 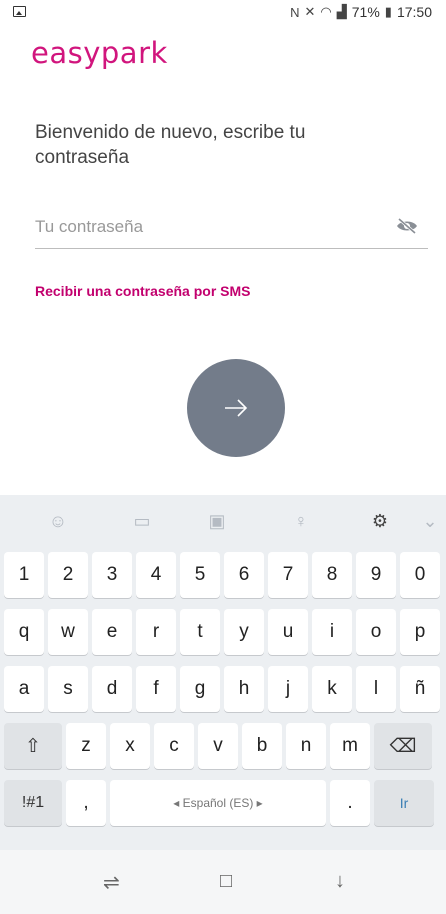 What do you see at coordinates (414, 12) in the screenshot?
I see `clock: 17:50` at bounding box center [414, 12].